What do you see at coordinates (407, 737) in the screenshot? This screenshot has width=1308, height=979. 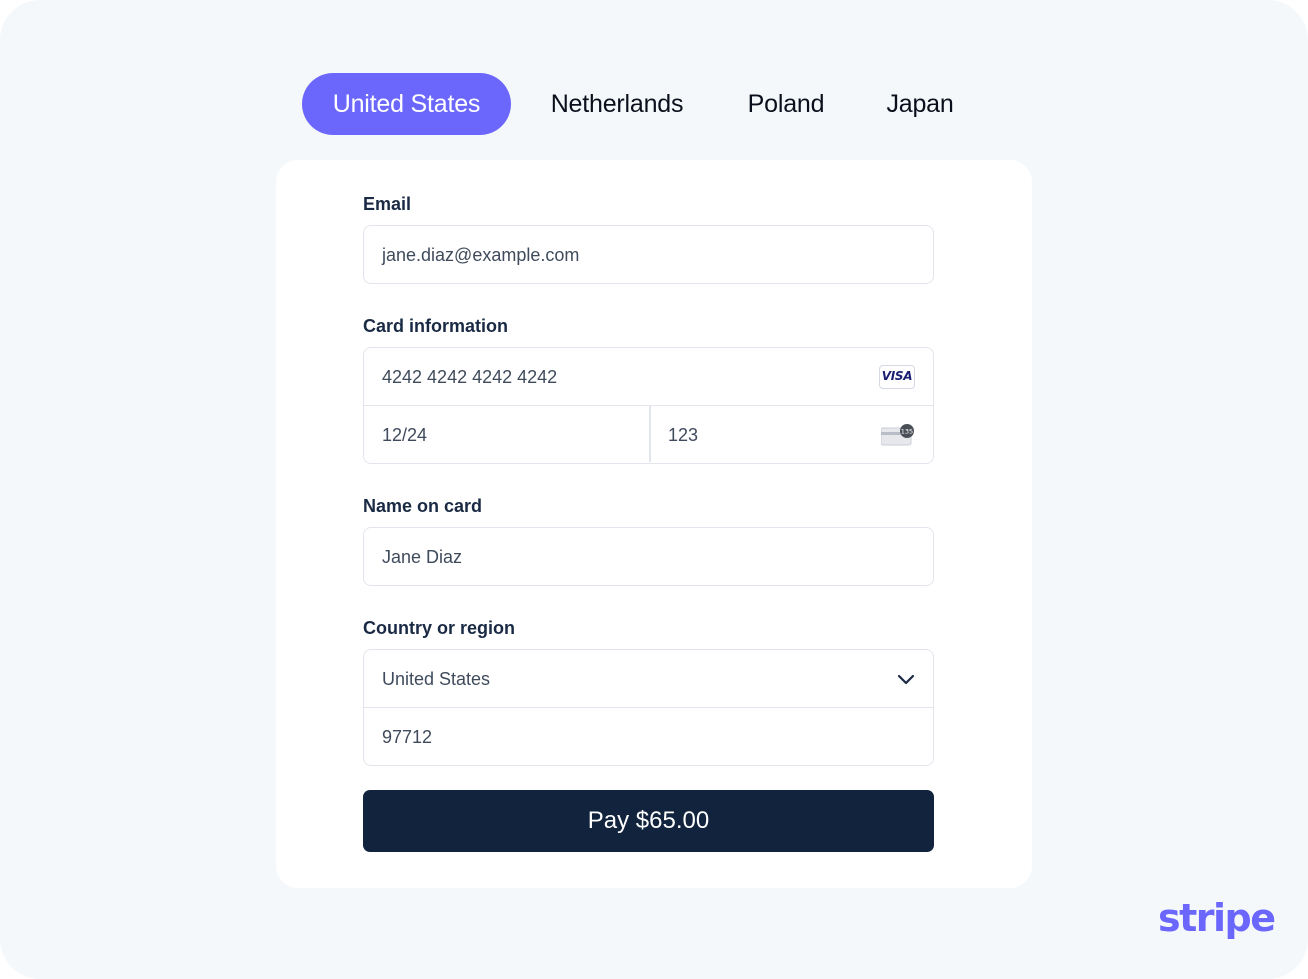 I see `postal-code-value: 97712` at bounding box center [407, 737].